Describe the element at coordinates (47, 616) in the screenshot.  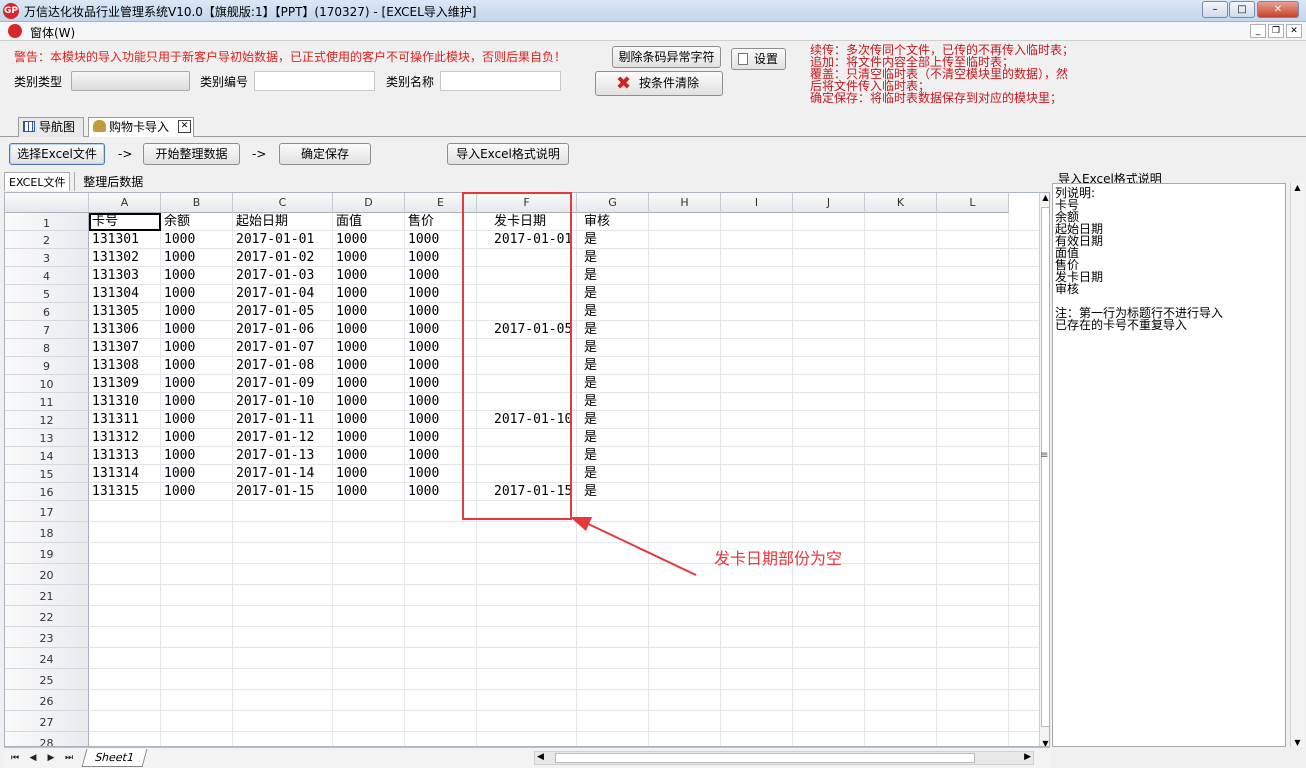
I see `row-header: 22` at that location.